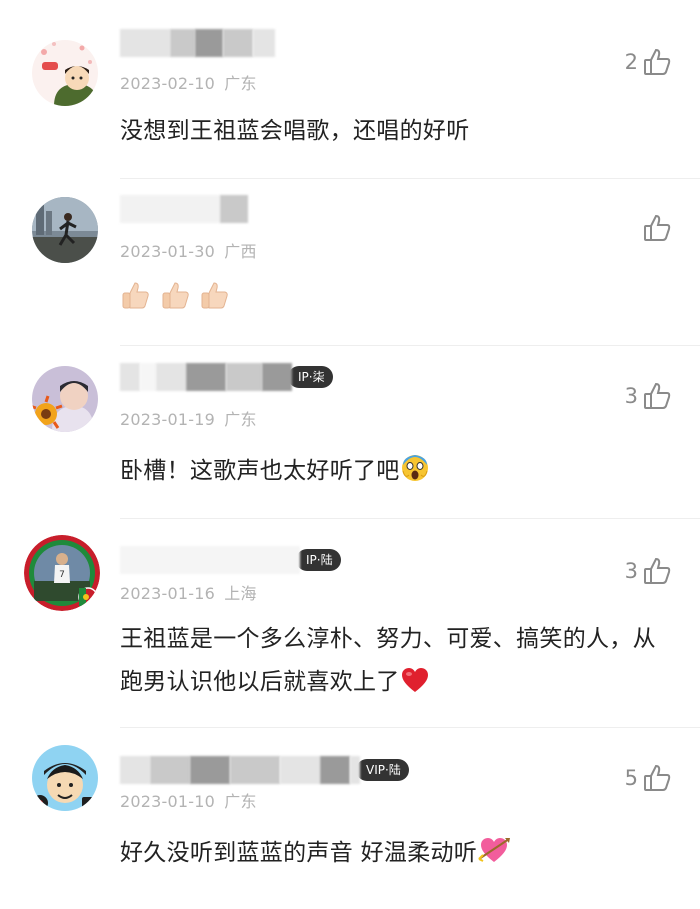 The width and height of the screenshot is (700, 909). I want to click on like-count: 5, so click(631, 778).